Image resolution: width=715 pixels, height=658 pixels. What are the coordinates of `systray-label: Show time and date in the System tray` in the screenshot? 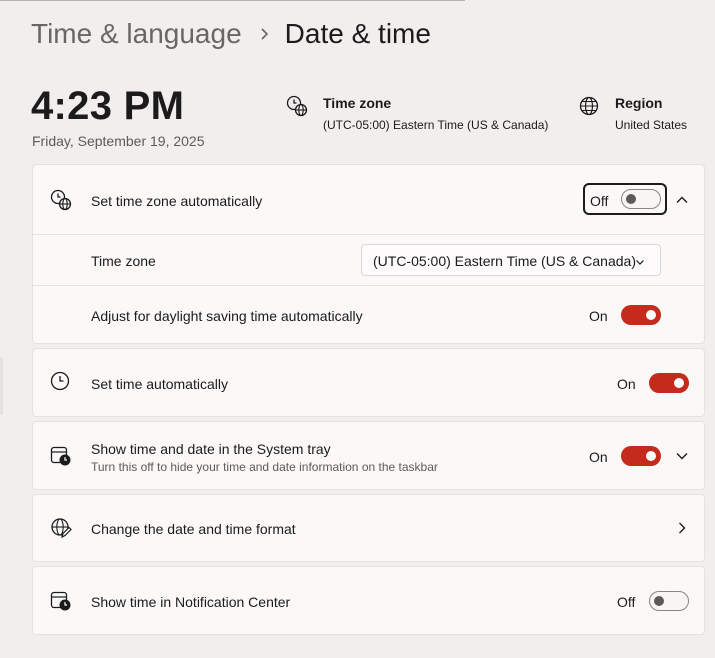 It's located at (211, 449).